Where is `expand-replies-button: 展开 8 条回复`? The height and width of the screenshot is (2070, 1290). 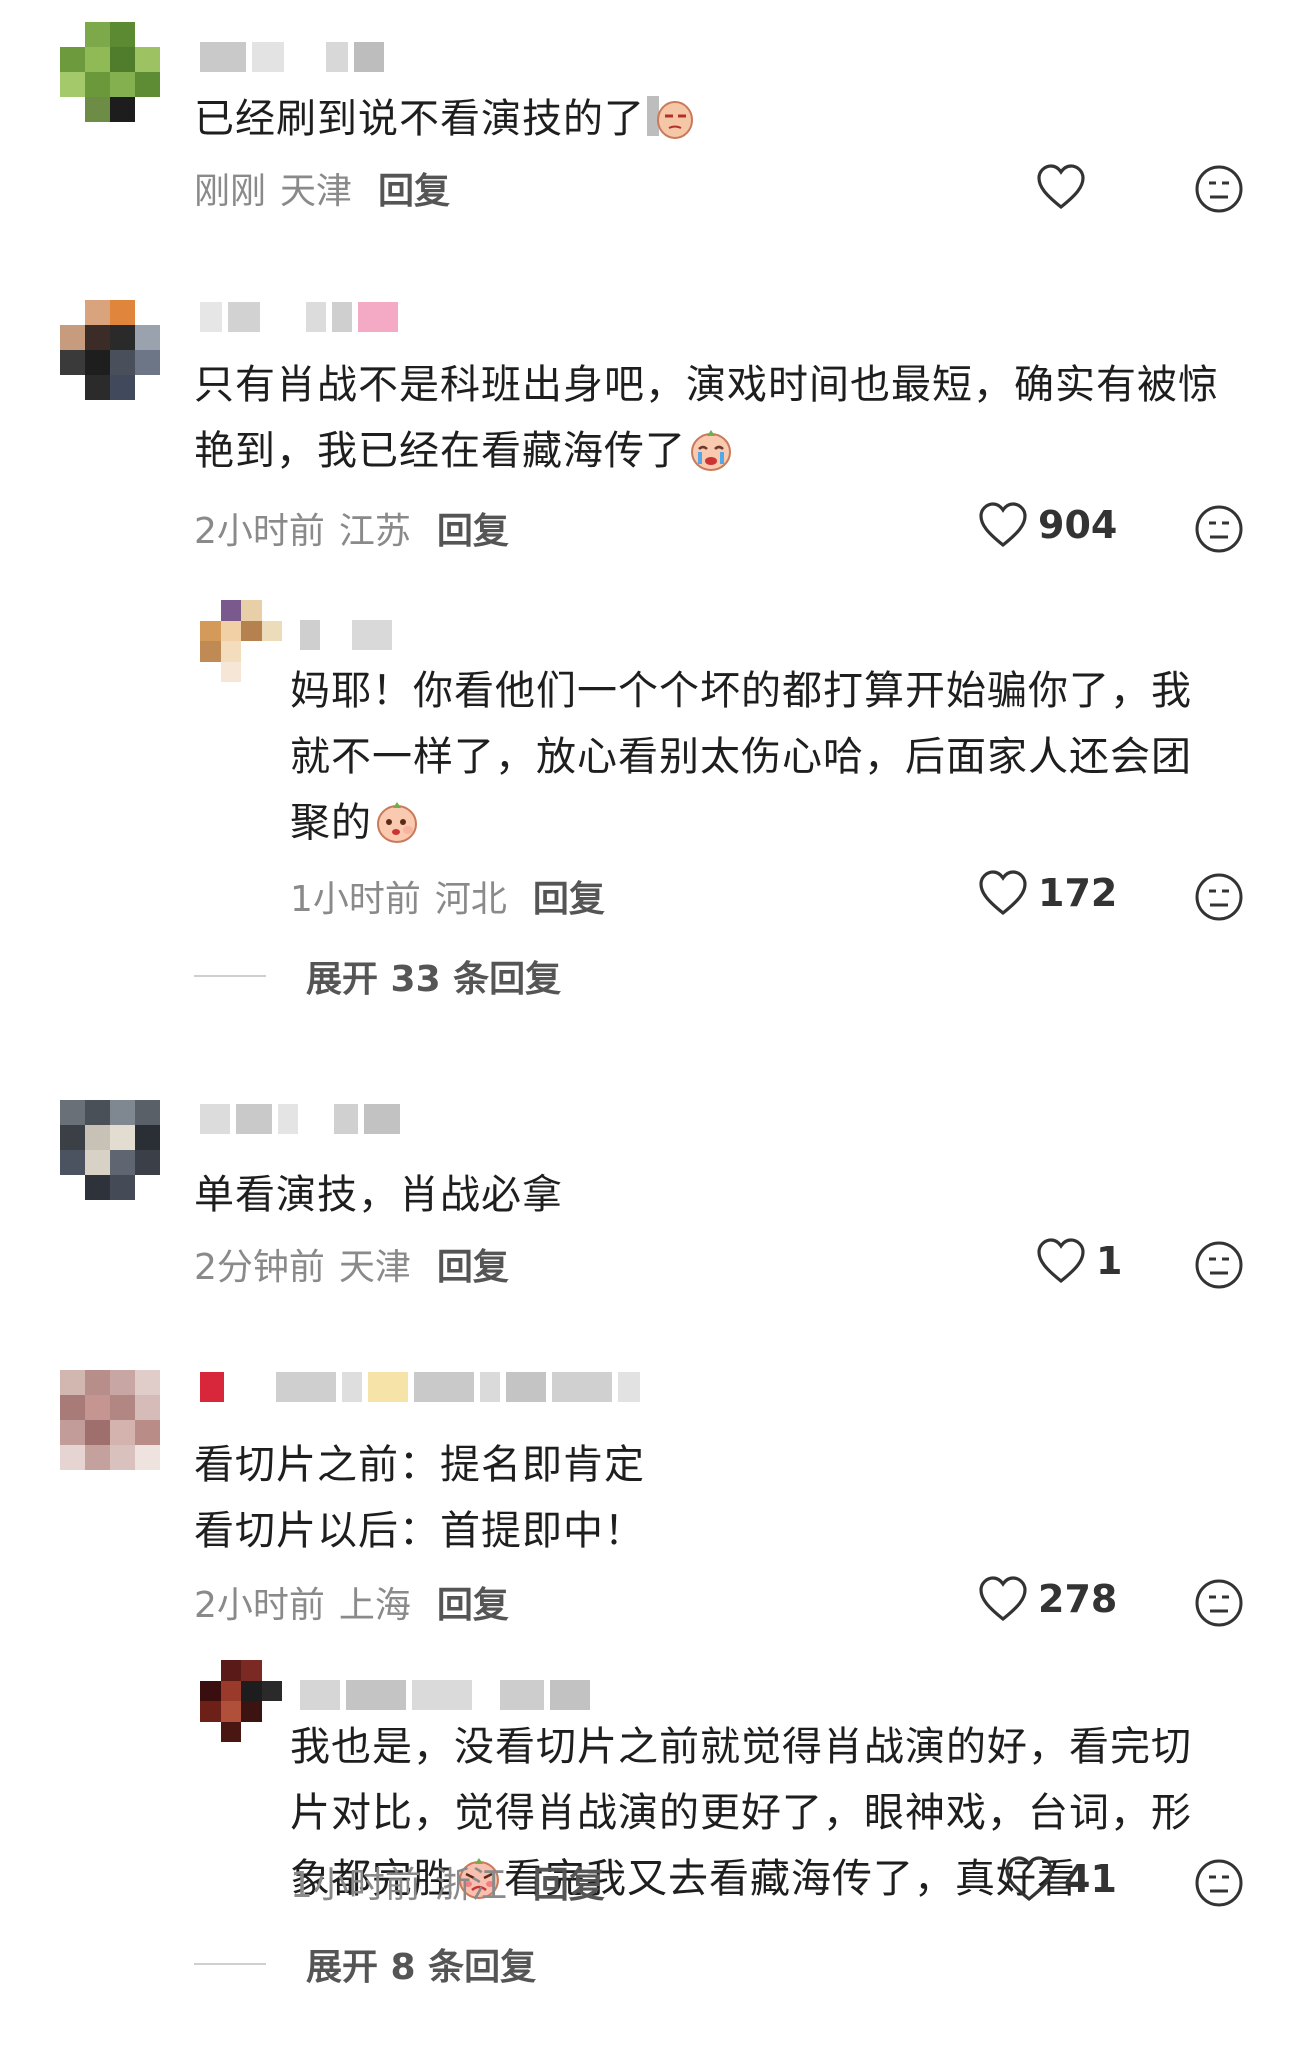
expand-replies-button: 展开 8 条回复 is located at coordinates (365, 1964).